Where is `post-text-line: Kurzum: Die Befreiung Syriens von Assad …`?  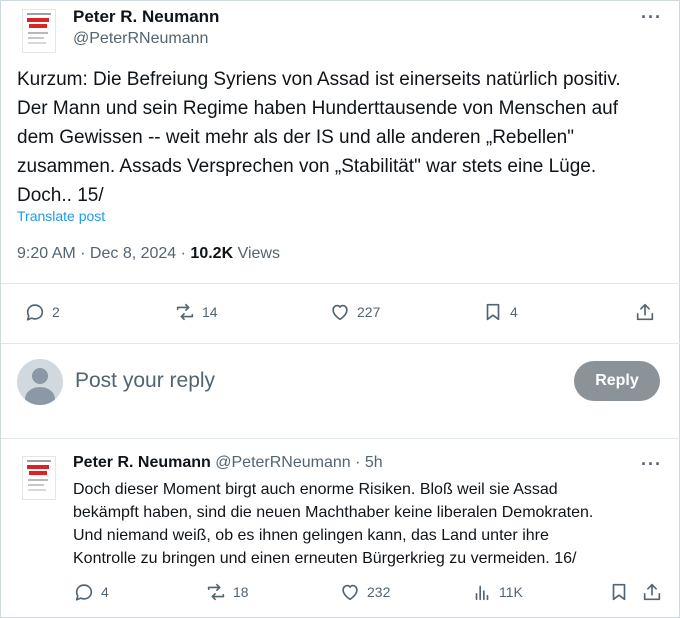 post-text-line: Kurzum: Die Befreiung Syriens von Assad … is located at coordinates (319, 79).